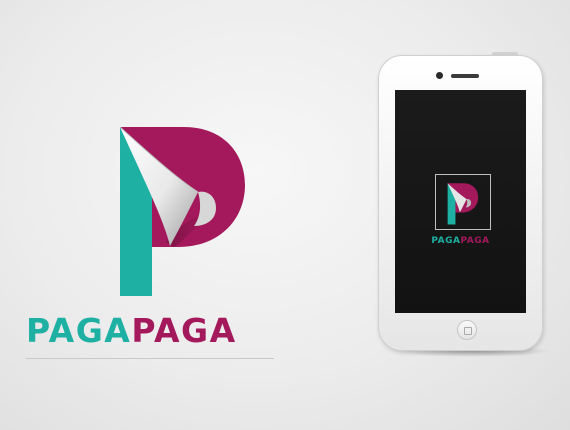 The height and width of the screenshot is (430, 570). I want to click on wordmark-part-magenta: PAGA, so click(184, 330).